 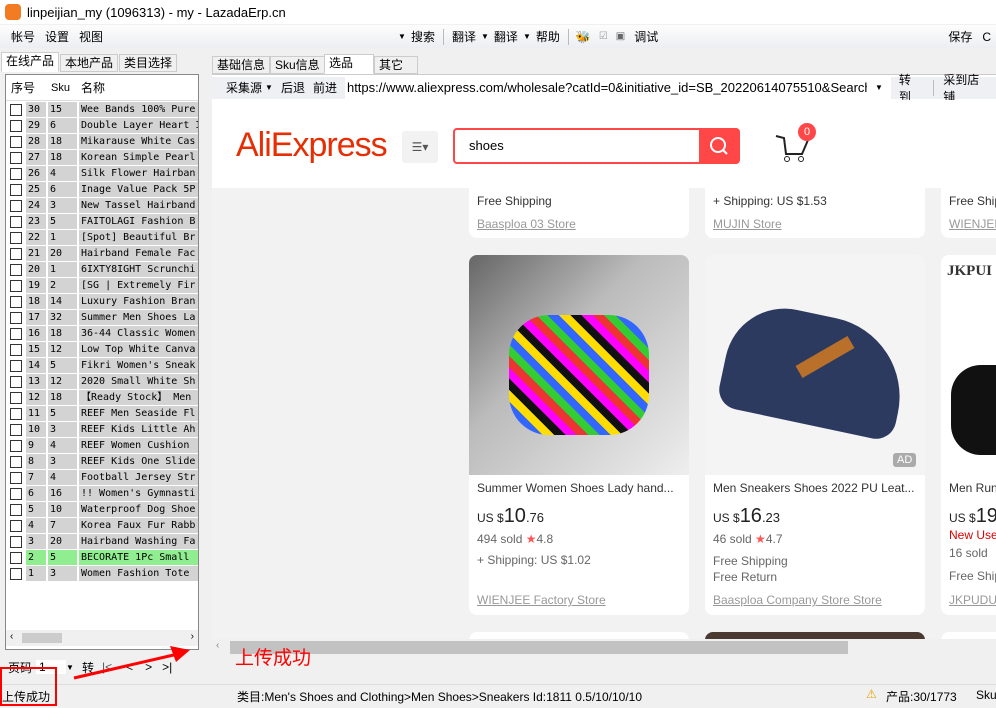 I want to click on table-row: 8 3 REEF Kids One Slide, so click(x=102, y=462).